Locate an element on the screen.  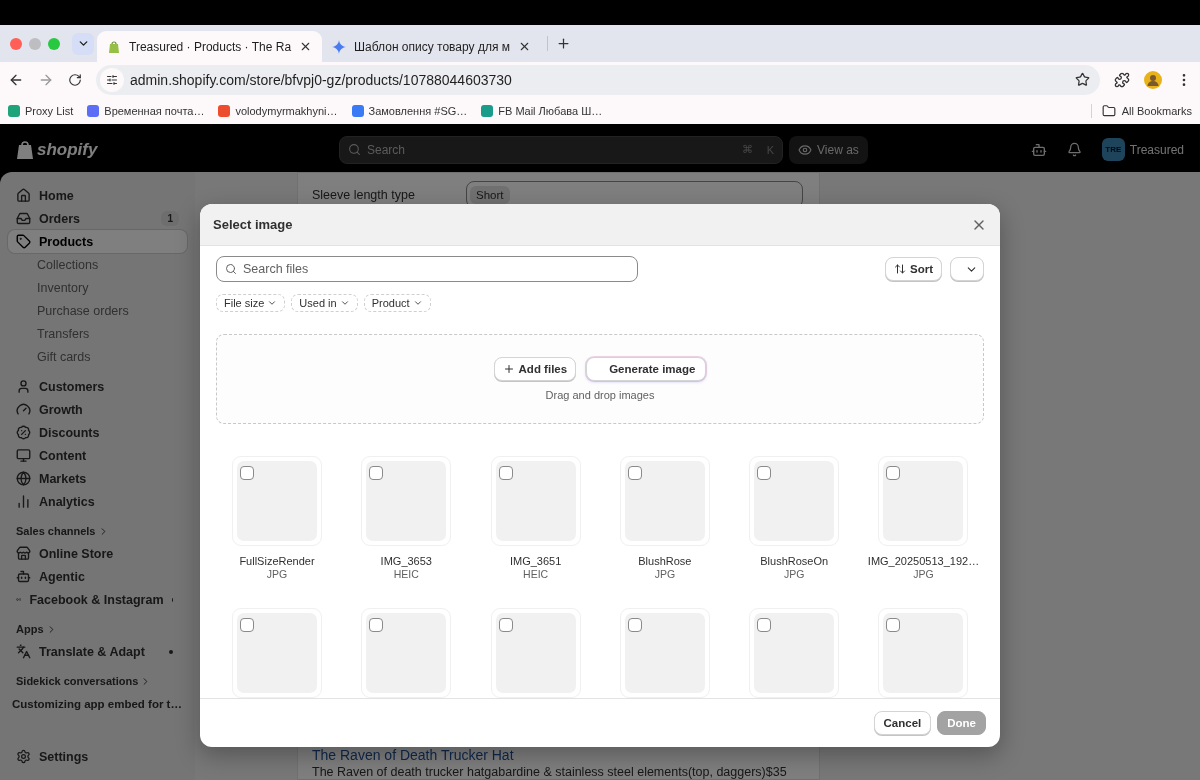
file-name: FullSizeRender is located at coordinates (277, 561).